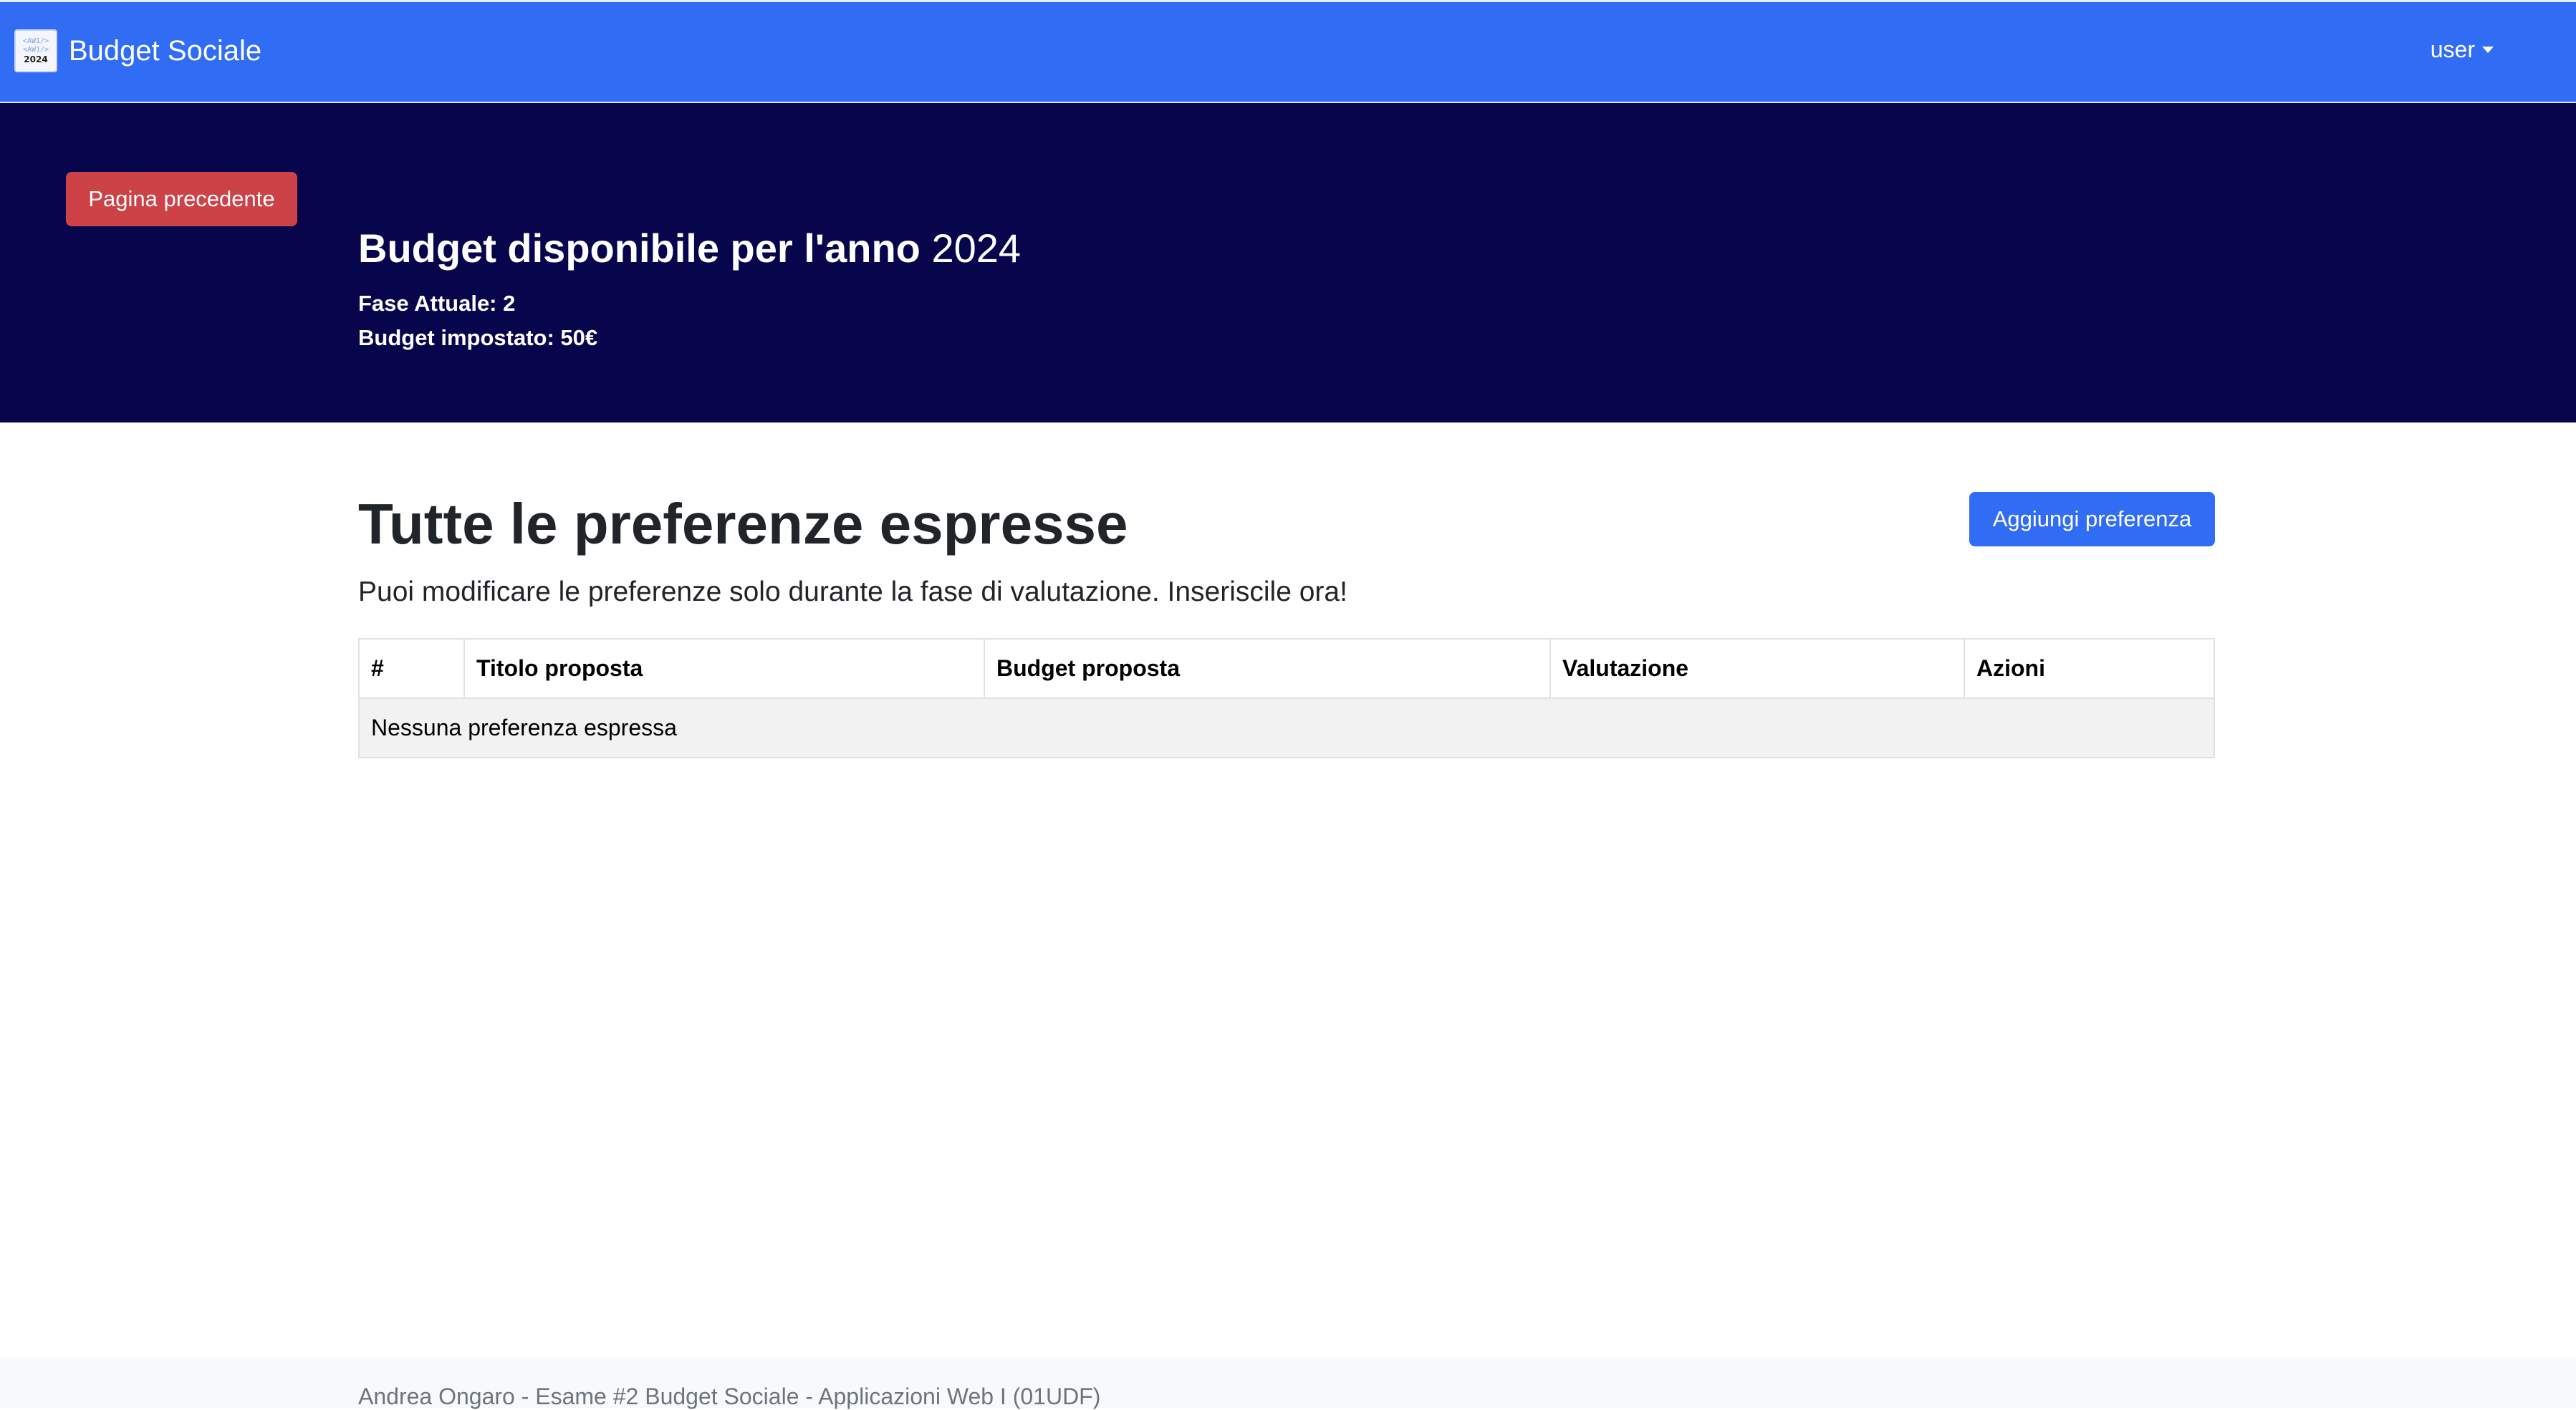  I want to click on table-row: Nessuna preferenza espressa, so click(1287, 727).